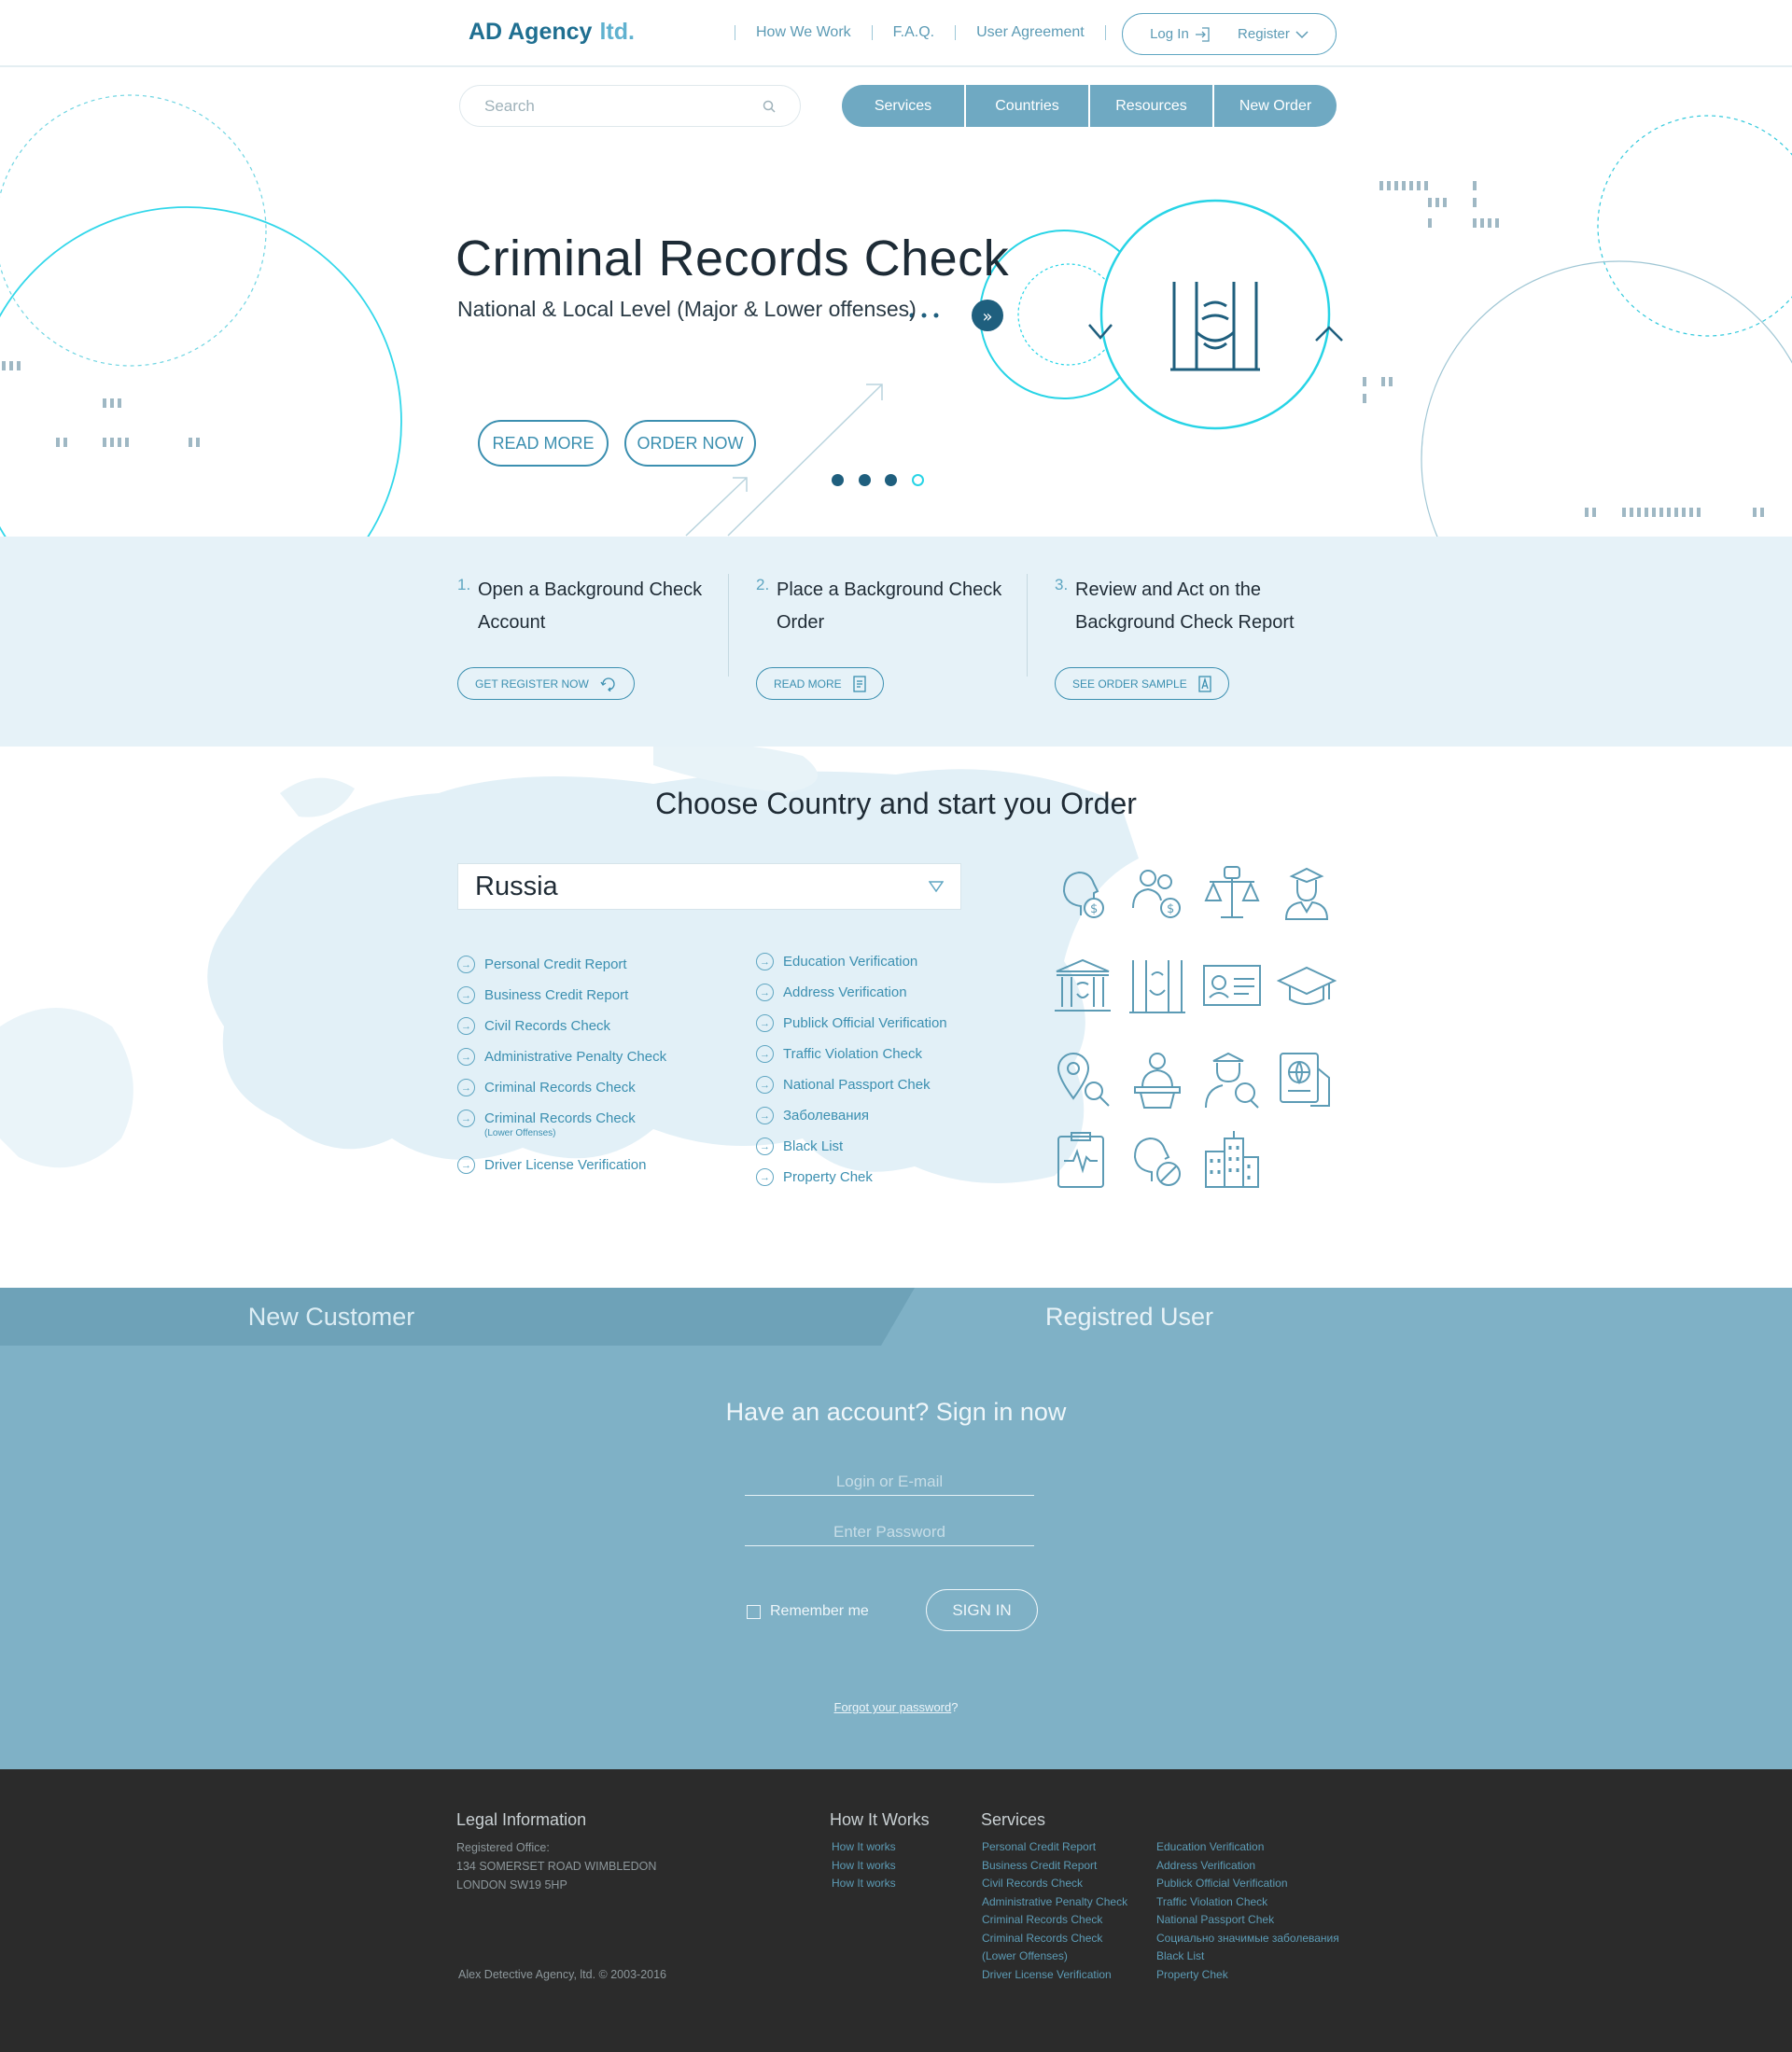 This screenshot has width=1792, height=2052. Describe the element at coordinates (880, 1819) in the screenshot. I see `footer-how-title: How It Works` at that location.